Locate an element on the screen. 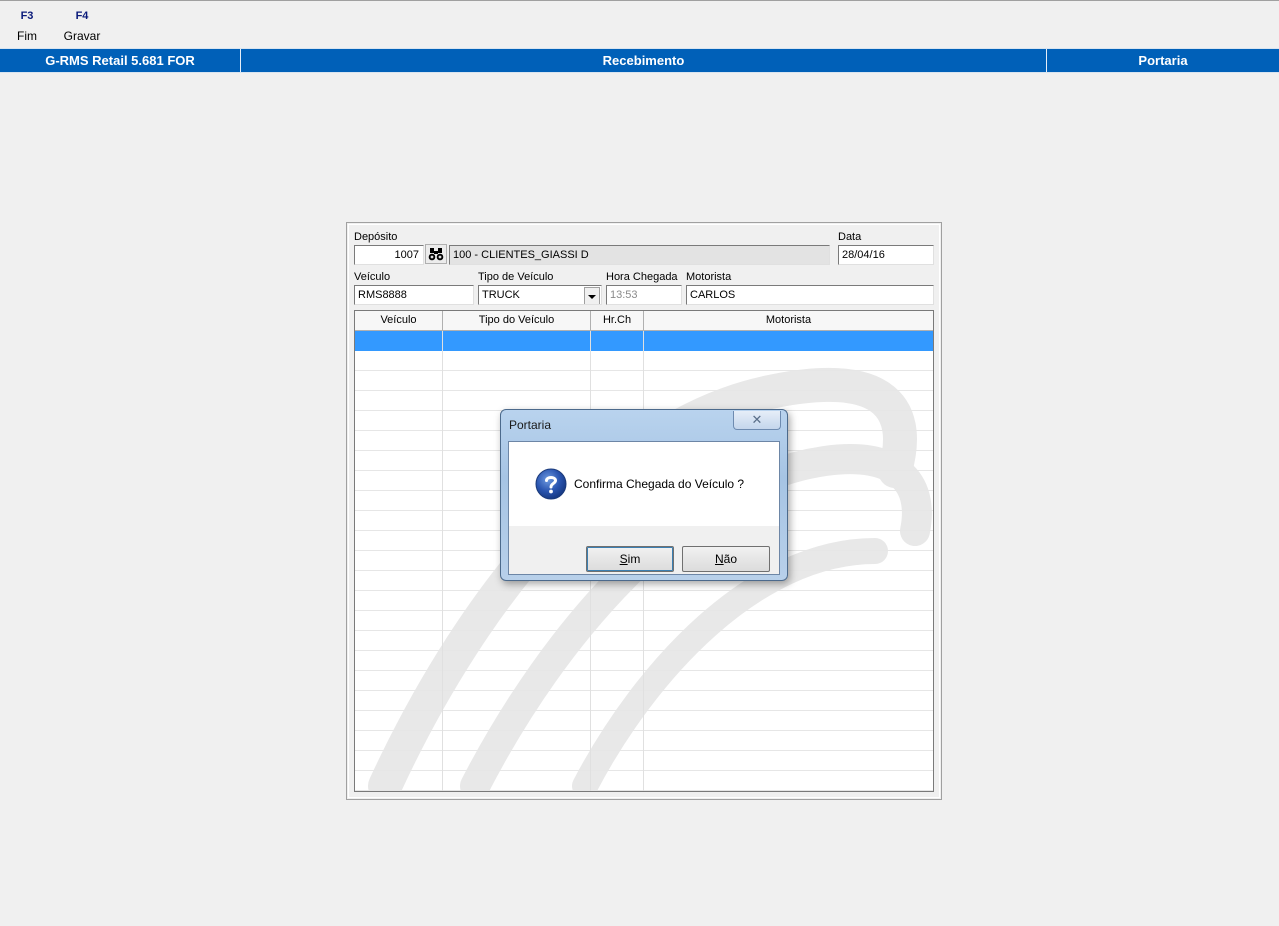 This screenshot has height=926, width=1279. hora-chegada-field: 13:53 is located at coordinates (644, 295).